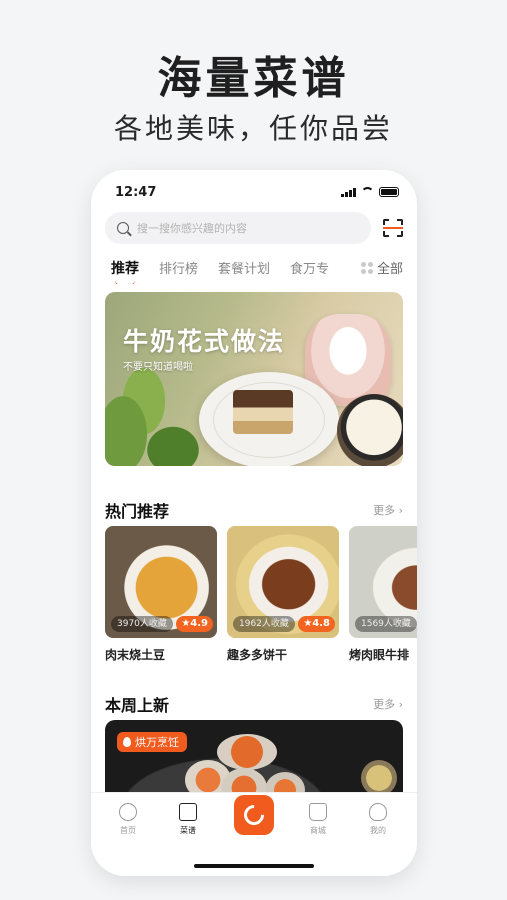 This screenshot has width=507, height=900. Describe the element at coordinates (128, 830) in the screenshot. I see `tabbar-label: 首页` at that location.